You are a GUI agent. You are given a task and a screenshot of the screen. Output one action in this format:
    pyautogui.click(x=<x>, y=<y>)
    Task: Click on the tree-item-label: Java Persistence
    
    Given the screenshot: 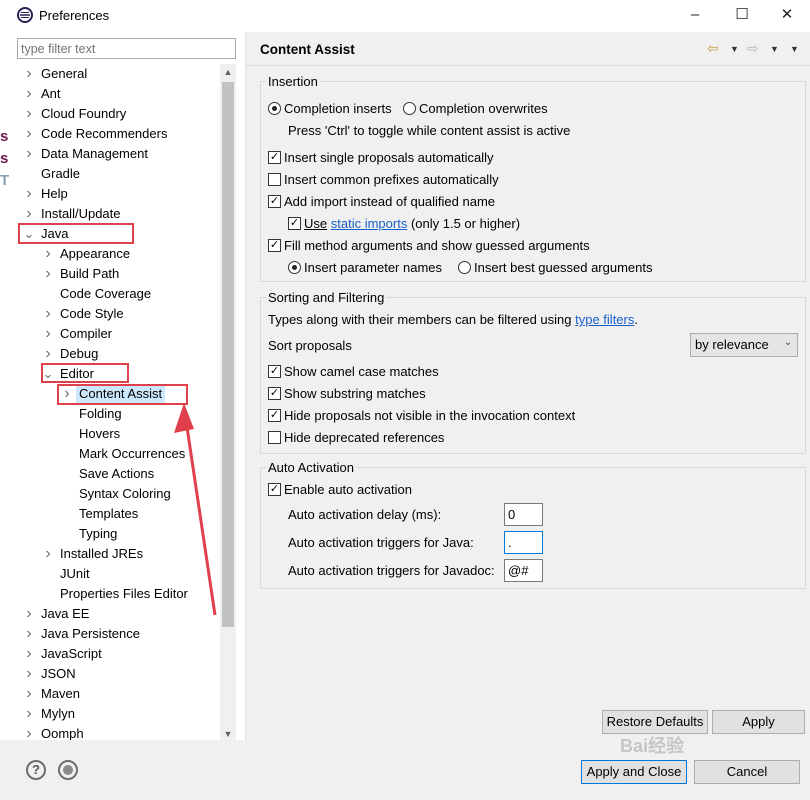 What is the action you would take?
    pyautogui.click(x=90, y=633)
    